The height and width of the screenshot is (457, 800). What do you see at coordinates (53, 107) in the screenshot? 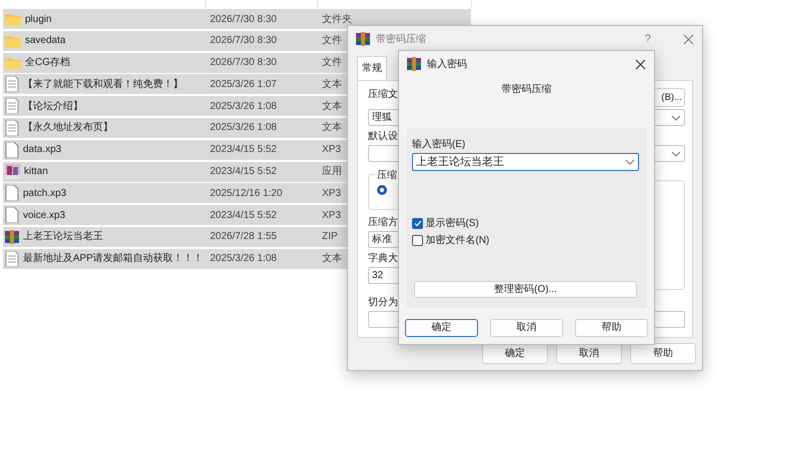
I see `file-name: 【论坛介绍】` at bounding box center [53, 107].